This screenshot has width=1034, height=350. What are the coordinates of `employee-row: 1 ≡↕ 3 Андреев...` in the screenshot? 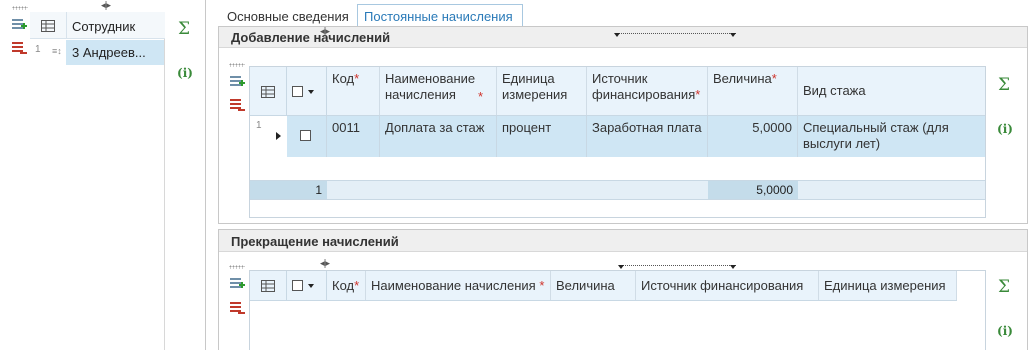 It's located at (97, 52).